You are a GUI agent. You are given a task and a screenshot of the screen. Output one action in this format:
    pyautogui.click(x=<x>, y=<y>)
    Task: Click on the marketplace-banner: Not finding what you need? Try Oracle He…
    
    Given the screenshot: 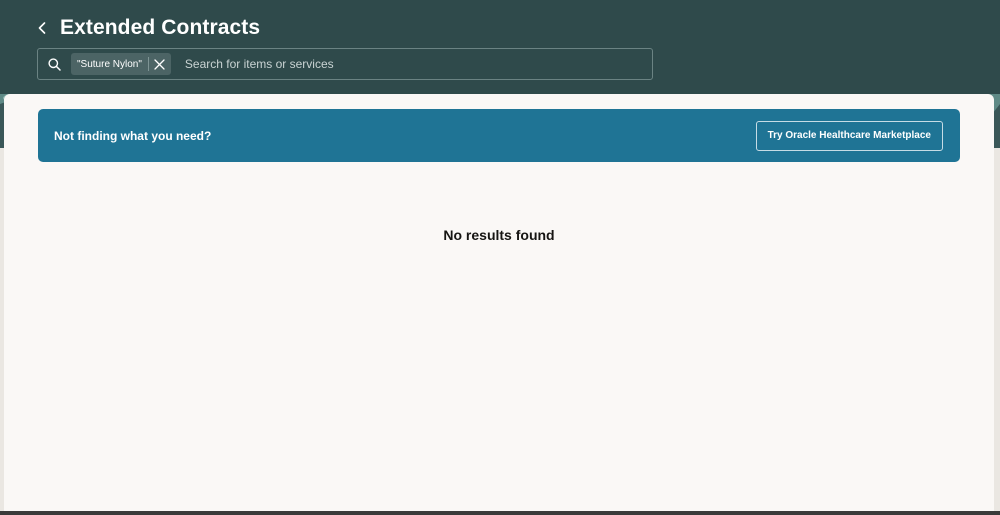 What is the action you would take?
    pyautogui.click(x=499, y=135)
    